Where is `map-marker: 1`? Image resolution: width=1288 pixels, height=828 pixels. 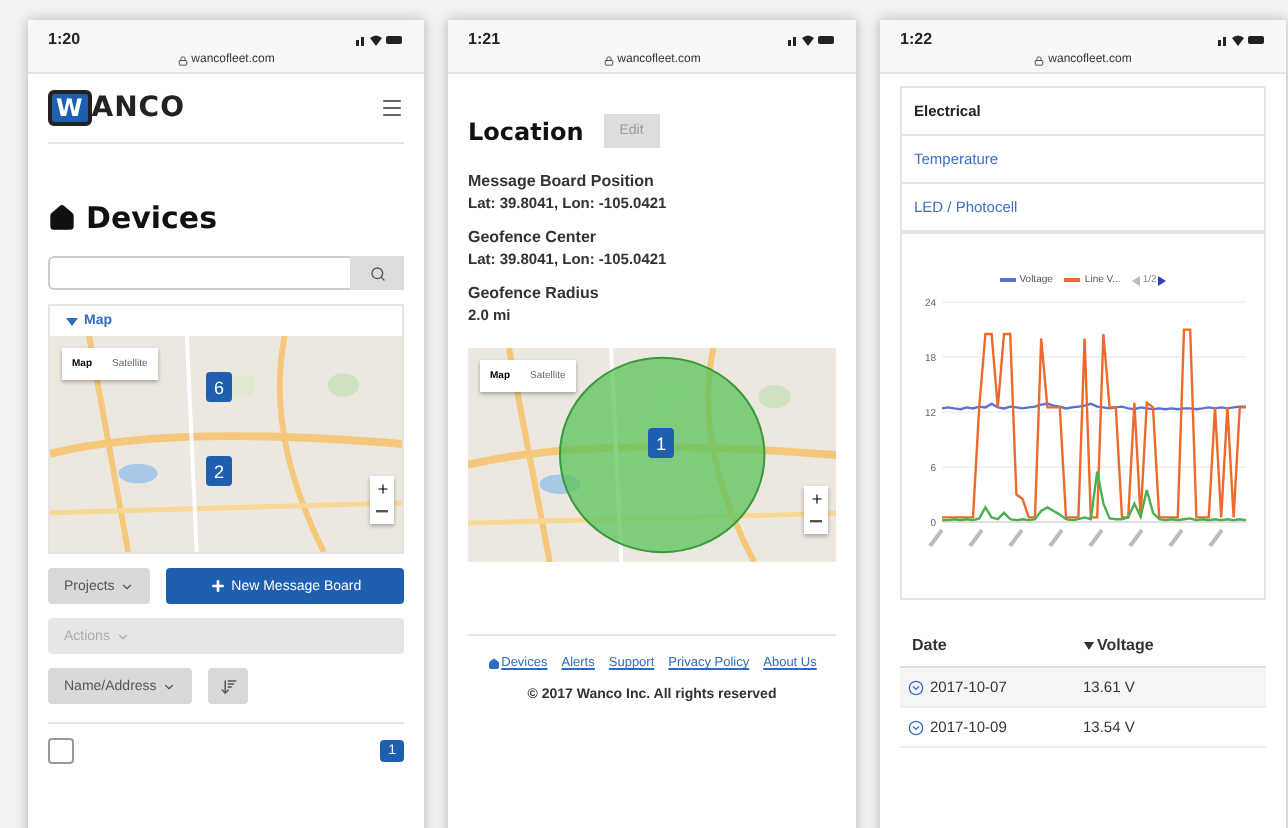 map-marker: 1 is located at coordinates (661, 443).